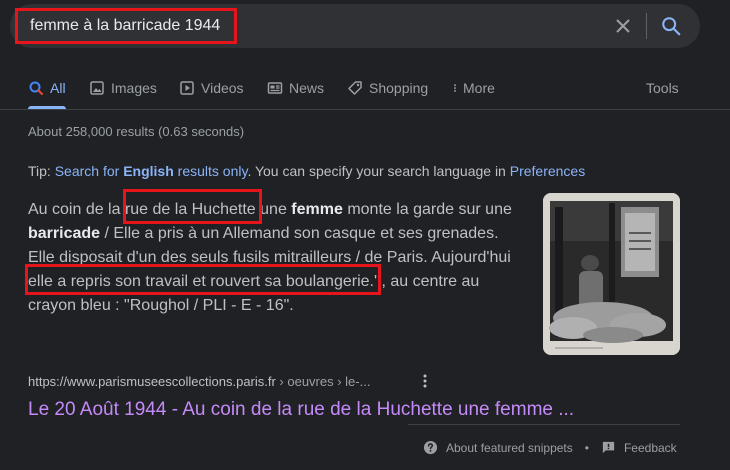  Describe the element at coordinates (192, 206) in the screenshot. I see `highlight-box-street` at that location.